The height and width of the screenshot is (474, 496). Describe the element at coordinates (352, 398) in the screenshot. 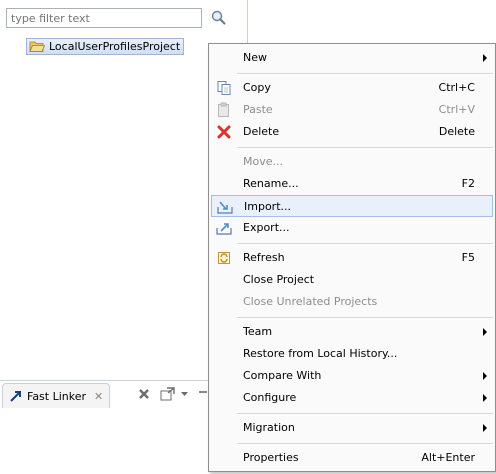

I see `menu-item-configure: Configure` at that location.